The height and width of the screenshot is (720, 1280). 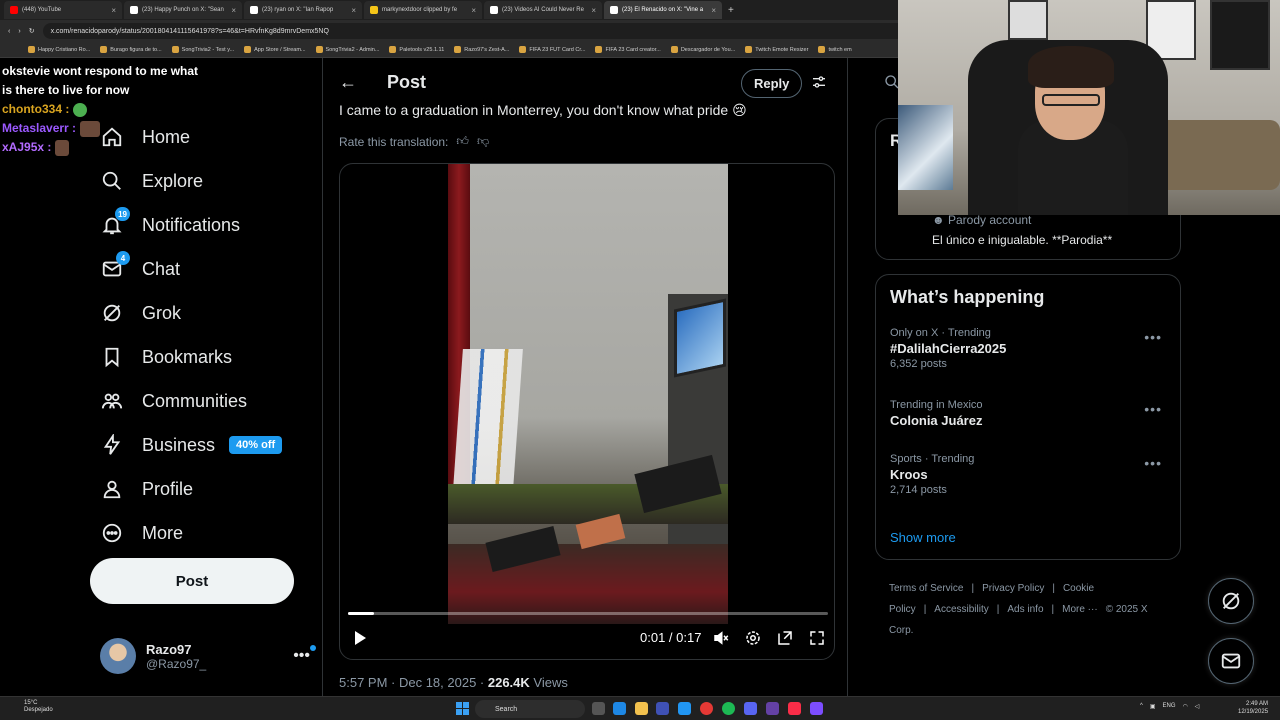 What do you see at coordinates (1231, 601) in the screenshot?
I see `grok-fab-button` at bounding box center [1231, 601].